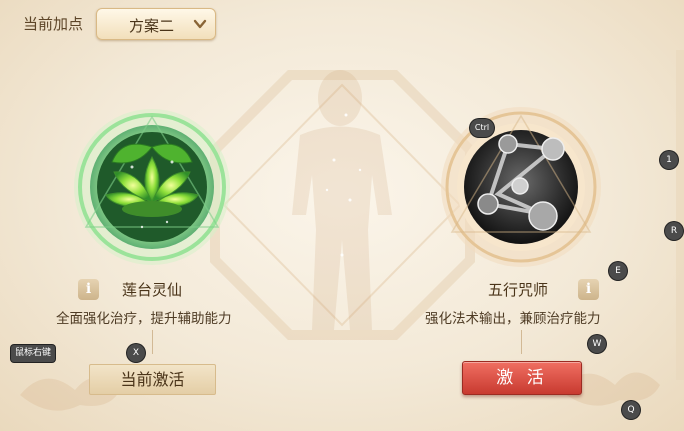 This screenshot has width=684, height=431. Describe the element at coordinates (152, 342) in the screenshot. I see `divider-line-left` at that location.